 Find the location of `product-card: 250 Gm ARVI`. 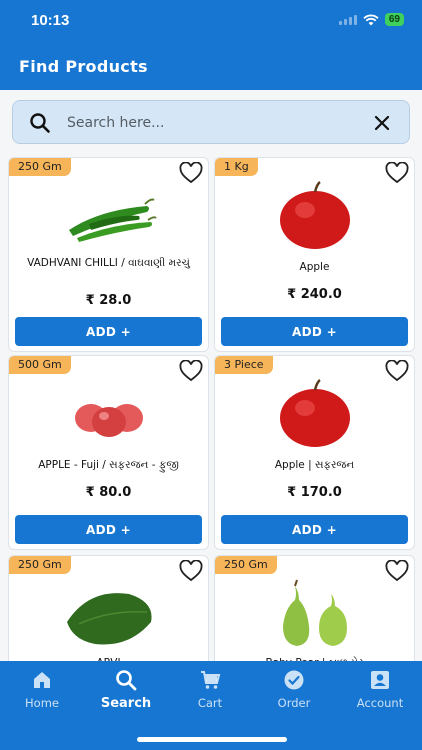

product-card: 250 Gm ARVI is located at coordinates (108, 615).